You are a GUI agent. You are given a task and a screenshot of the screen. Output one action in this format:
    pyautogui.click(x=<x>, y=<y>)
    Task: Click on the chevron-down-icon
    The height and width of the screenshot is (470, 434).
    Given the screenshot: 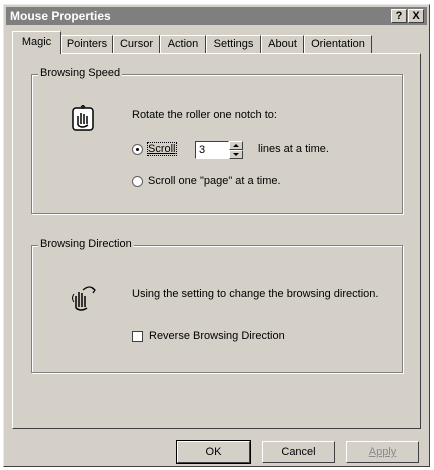 What is the action you would take?
    pyautogui.click(x=236, y=154)
    